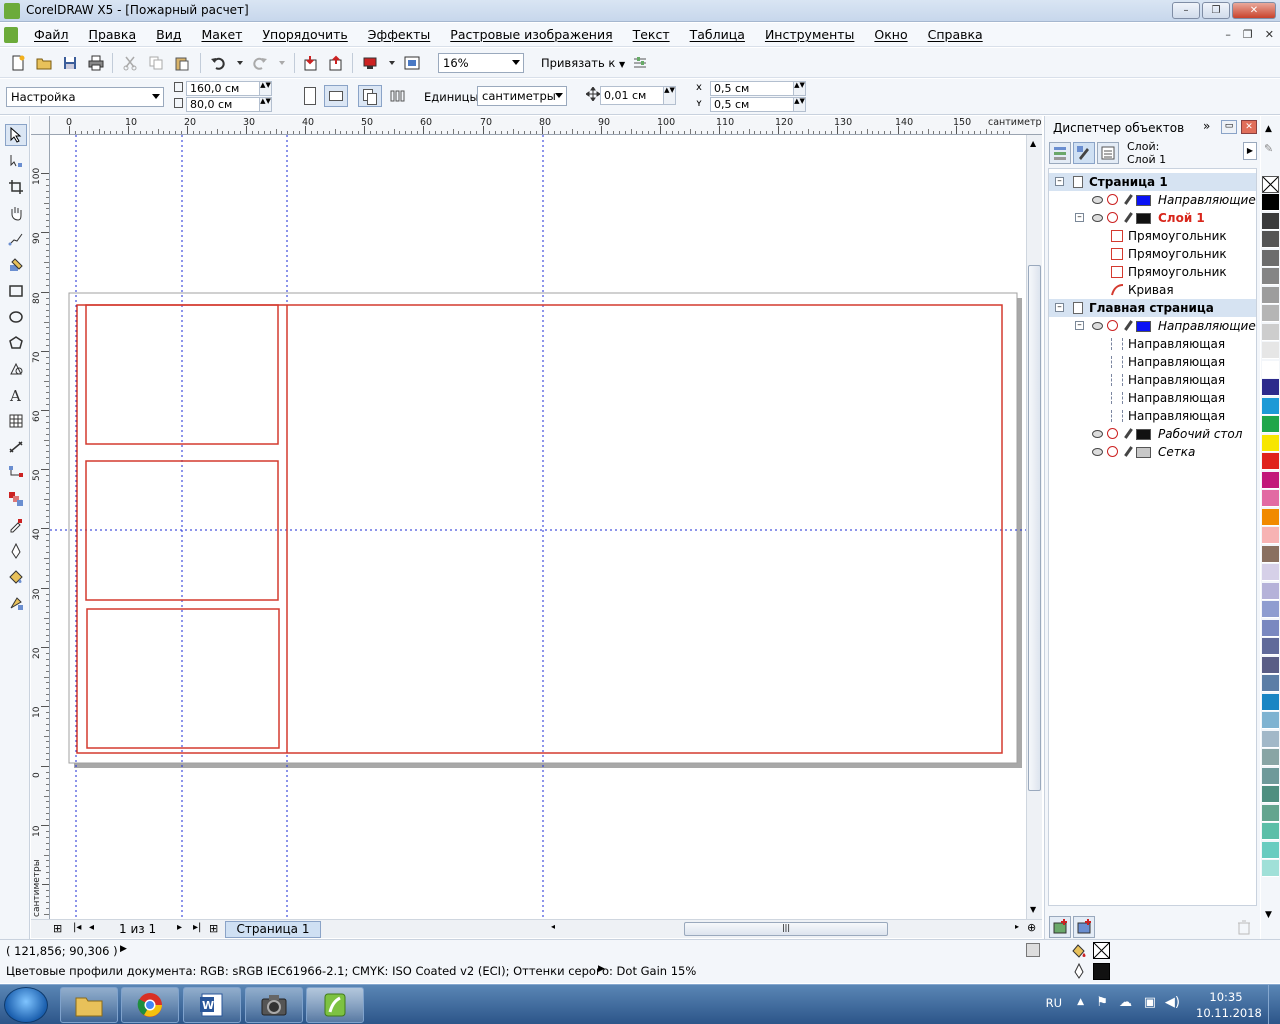 The height and width of the screenshot is (1024, 1280). What do you see at coordinates (51, 34) in the screenshot?
I see `menu-item: Файл` at bounding box center [51, 34].